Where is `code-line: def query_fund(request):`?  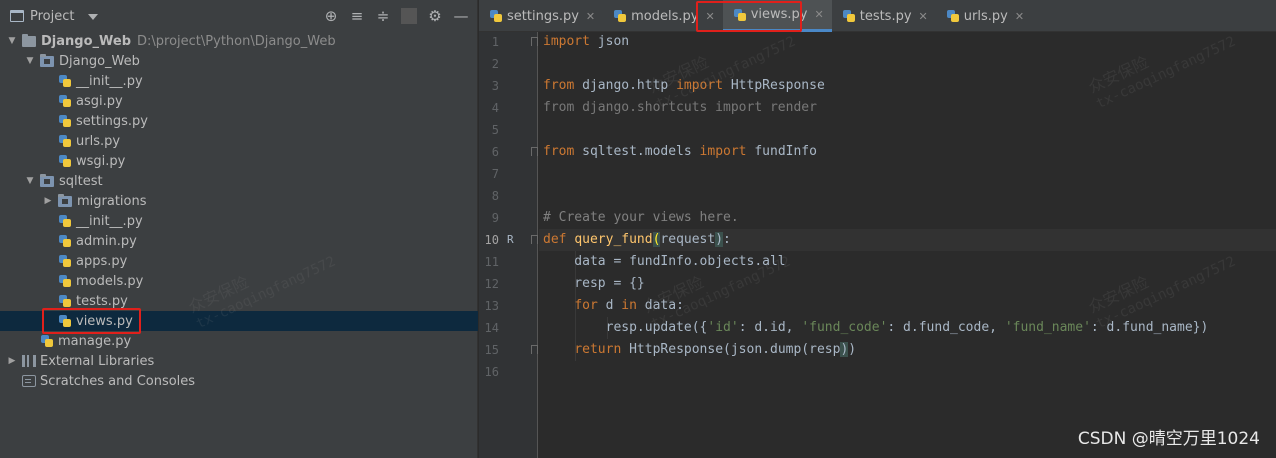
code-line: def query_fund(request): is located at coordinates (907, 240).